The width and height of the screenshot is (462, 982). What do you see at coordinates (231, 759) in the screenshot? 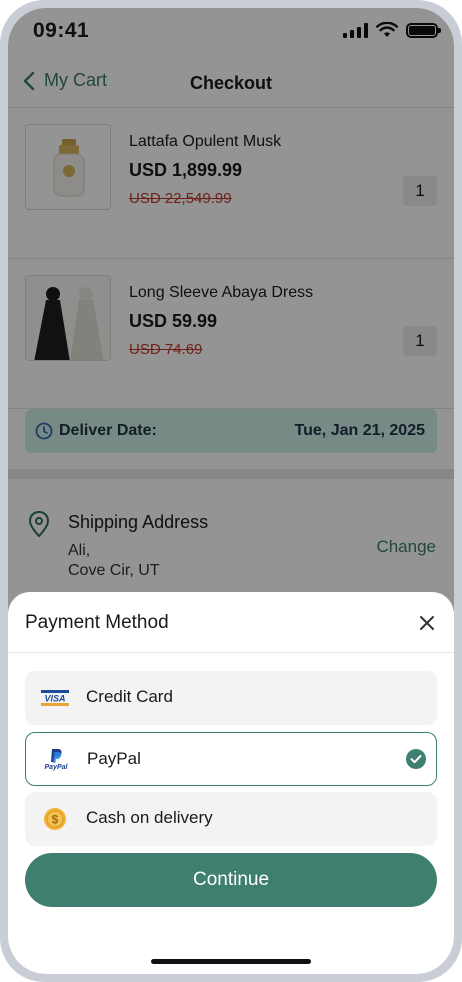
I see `payment-option-paypal: PayPal PayPal` at bounding box center [231, 759].